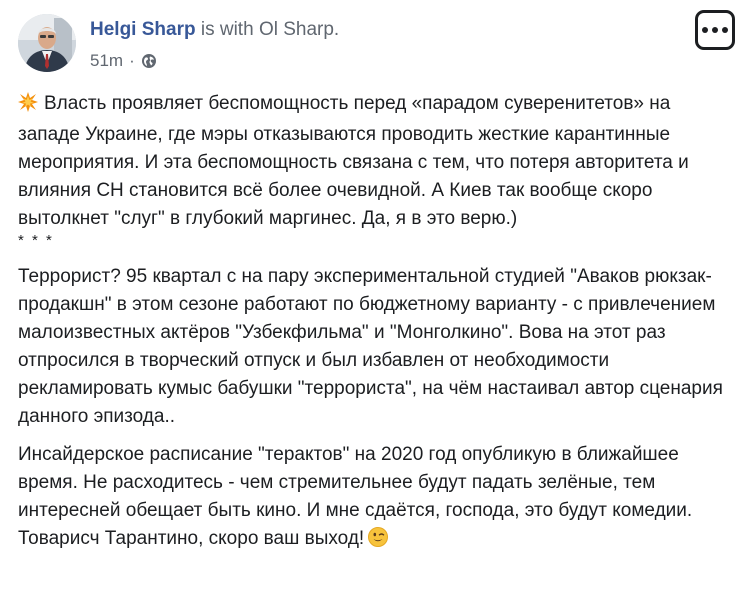 The height and width of the screenshot is (590, 740). What do you see at coordinates (123, 61) in the screenshot?
I see `post-meta: 51m ·` at bounding box center [123, 61].